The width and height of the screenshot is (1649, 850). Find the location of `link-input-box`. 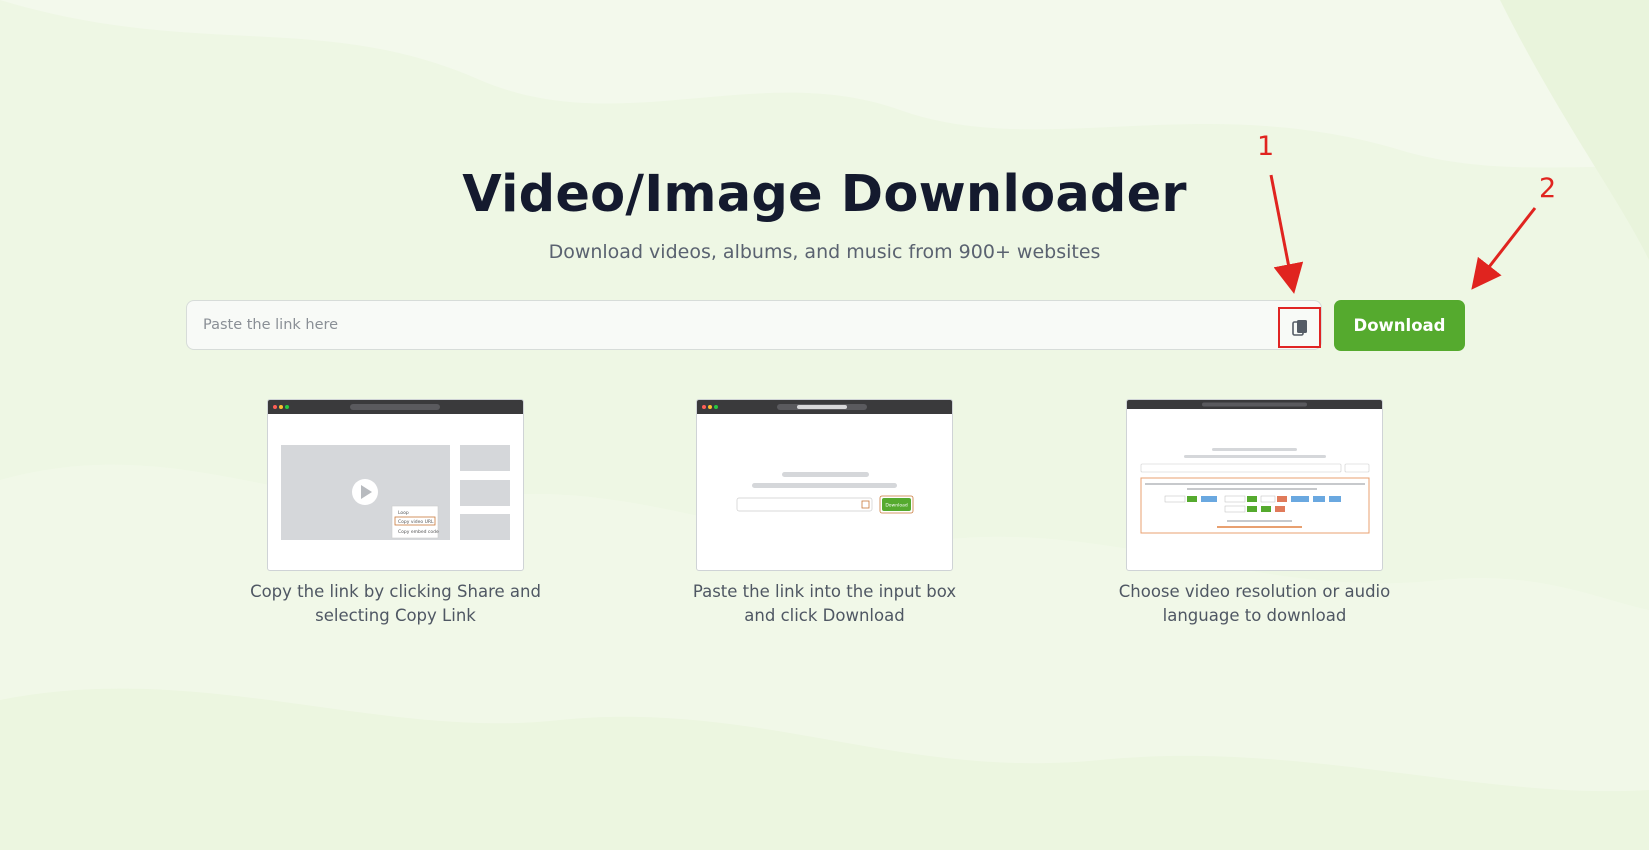

link-input-box is located at coordinates (754, 325).